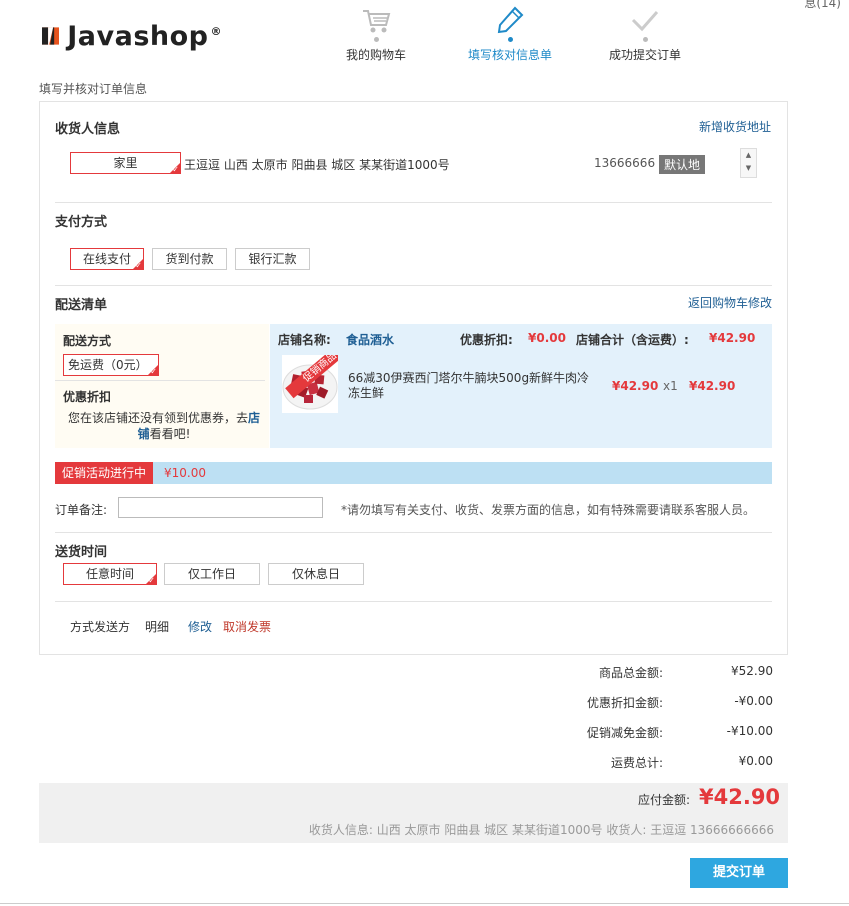 This screenshot has height=906, width=849. Describe the element at coordinates (625, 163) in the screenshot. I see `receiver-phone: 13666666` at that location.